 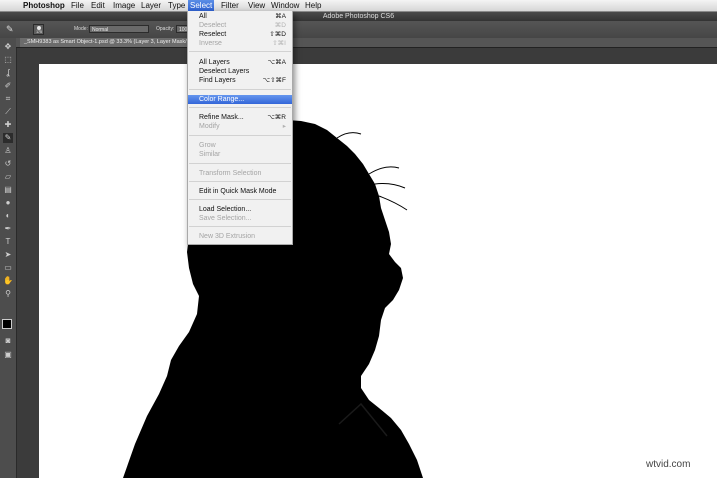 I want to click on brush-tool-preset-icon: ✎, so click(x=11, y=29).